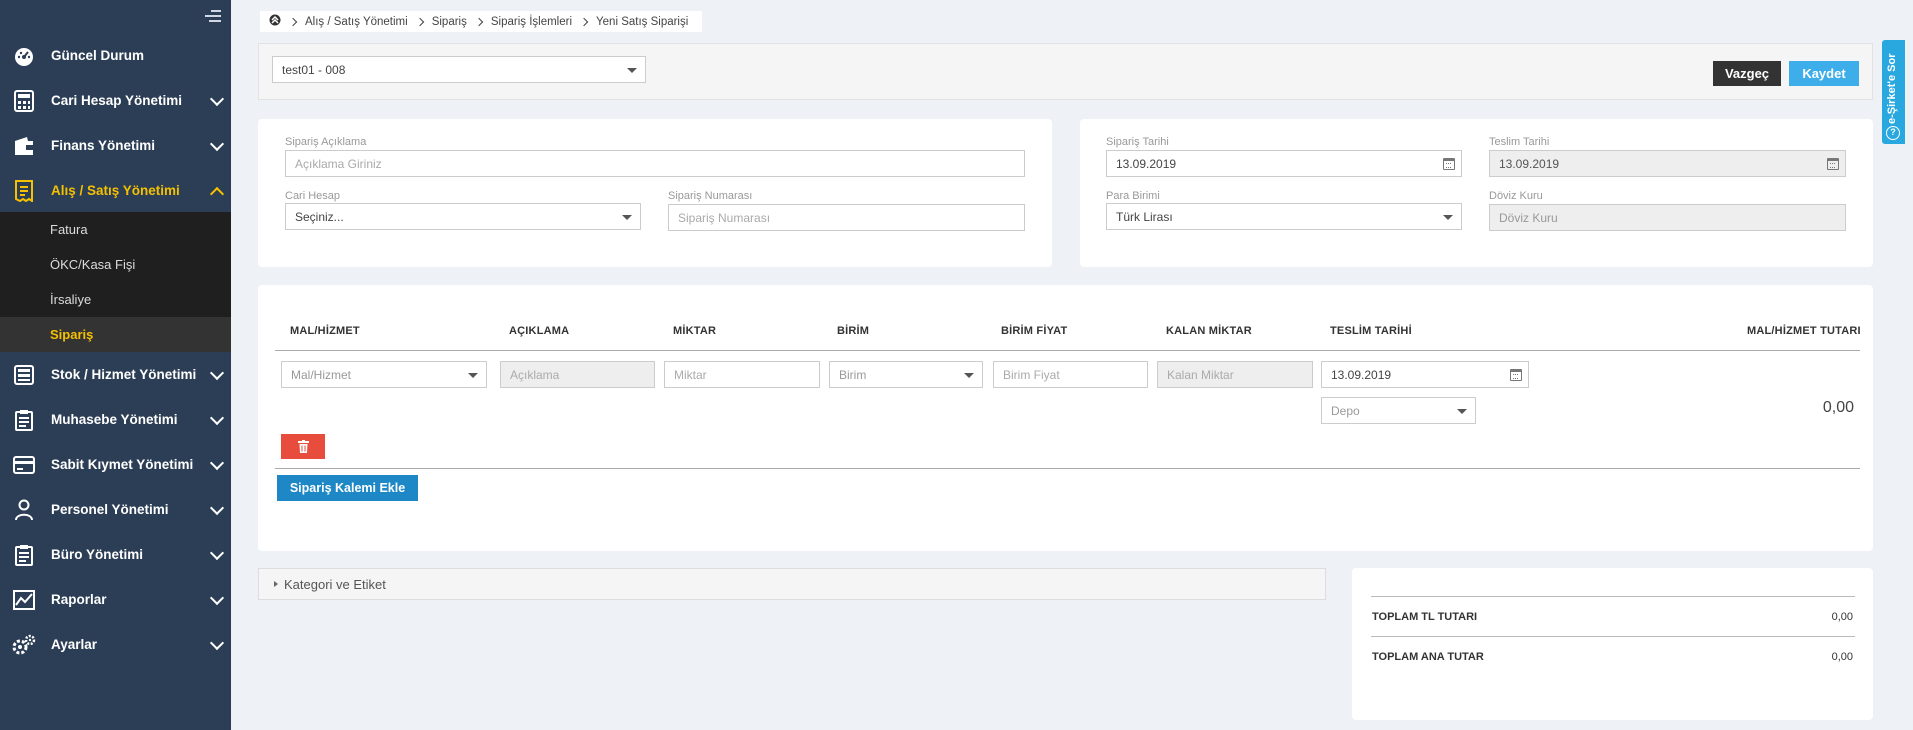 The width and height of the screenshot is (1913, 730). What do you see at coordinates (1067, 468) in the screenshot?
I see `table-footer-divider` at bounding box center [1067, 468].